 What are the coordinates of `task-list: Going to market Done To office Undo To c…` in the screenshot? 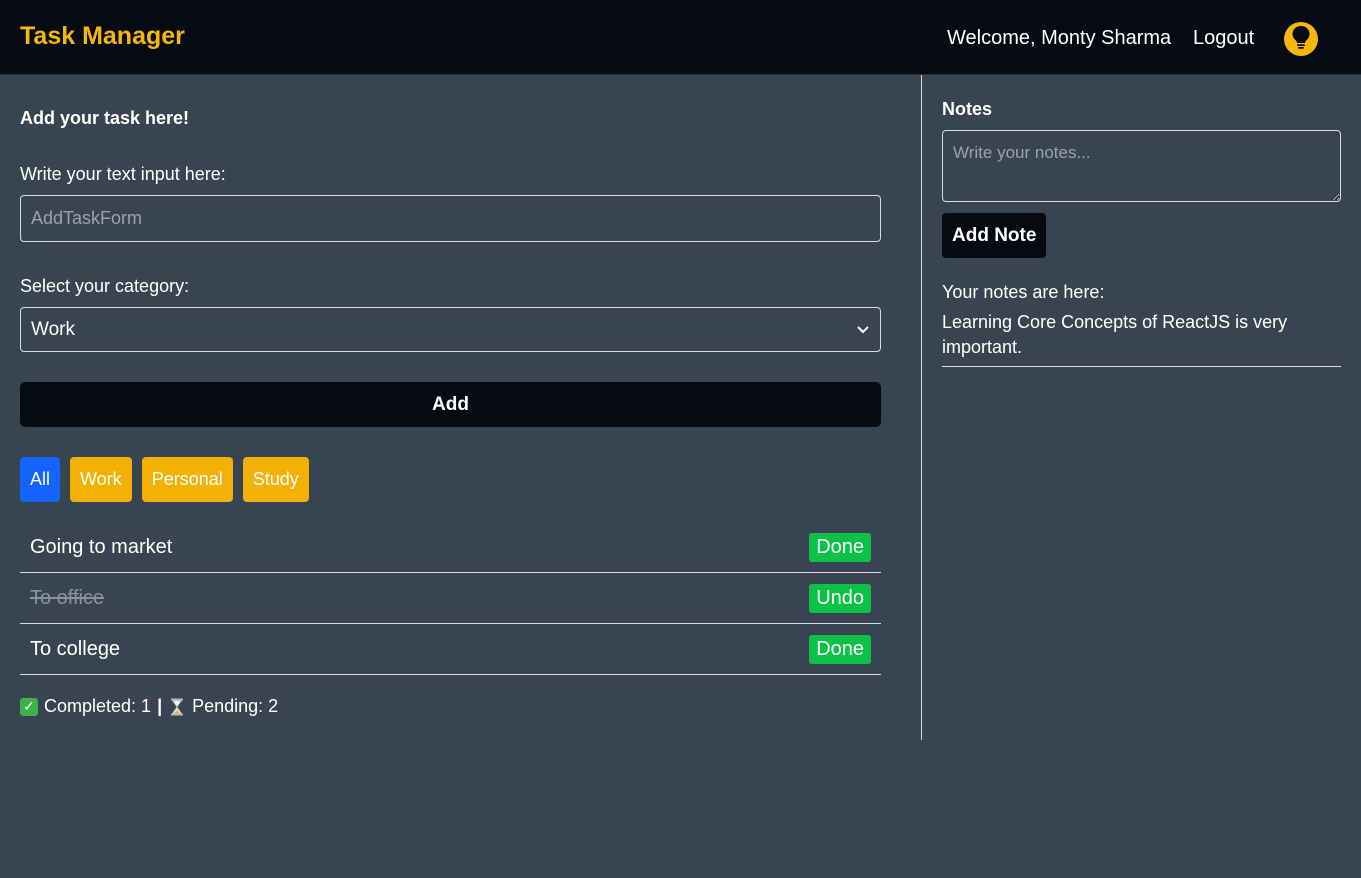 It's located at (450, 598).